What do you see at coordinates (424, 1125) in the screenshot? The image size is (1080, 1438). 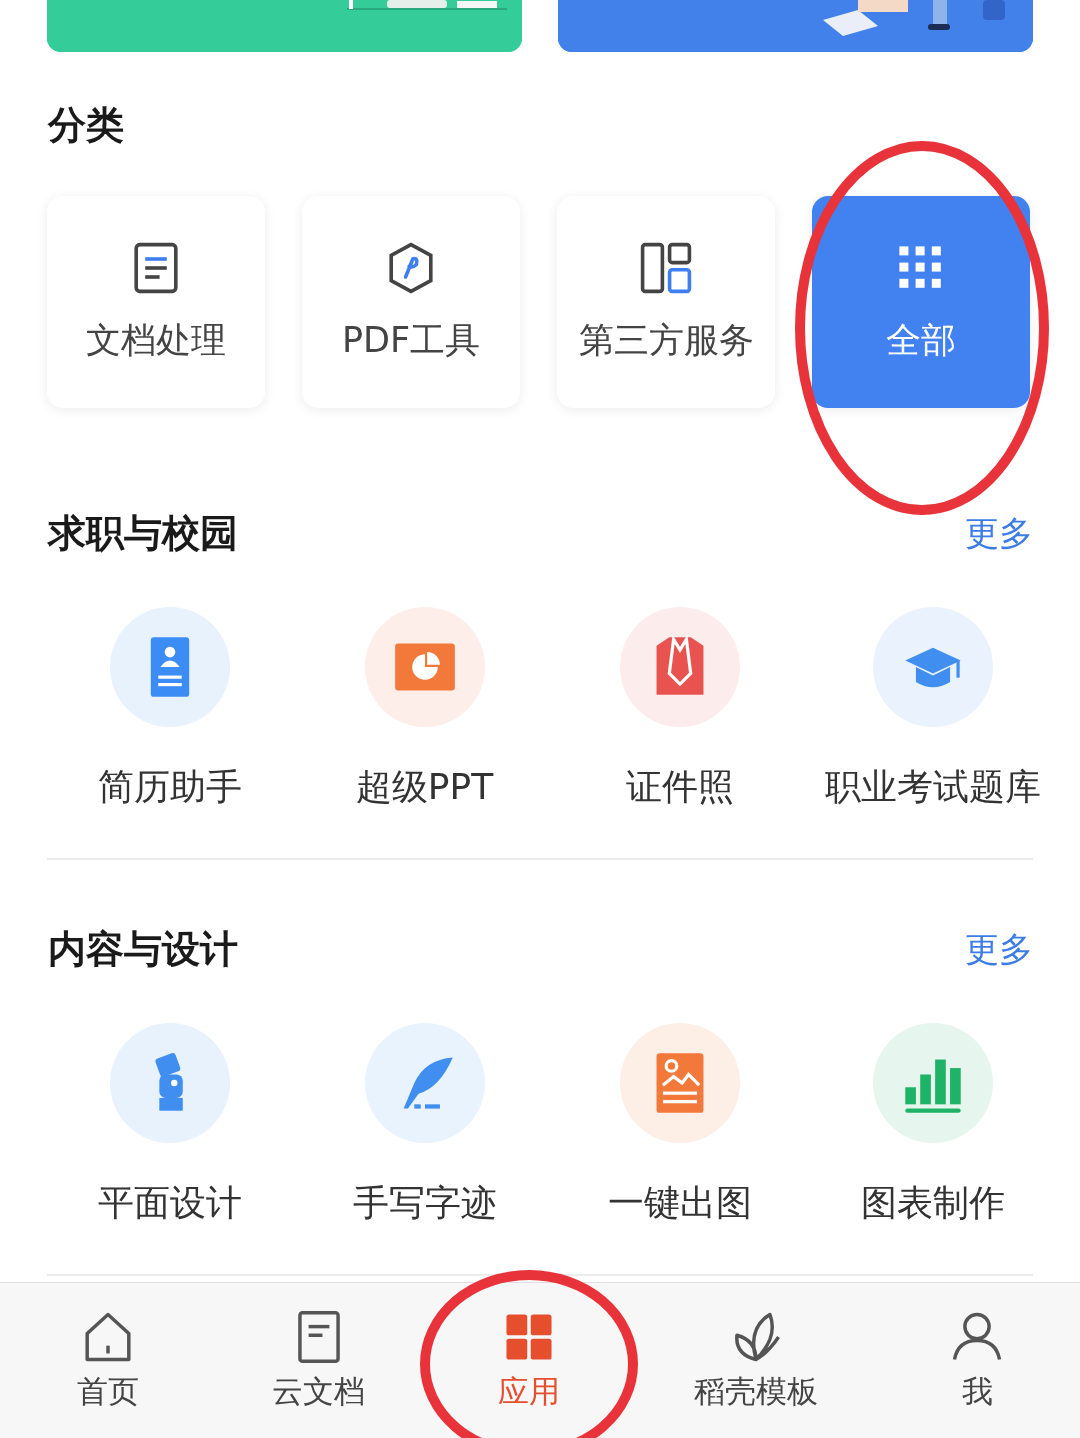 I see `app-item: 手写字迹` at bounding box center [424, 1125].